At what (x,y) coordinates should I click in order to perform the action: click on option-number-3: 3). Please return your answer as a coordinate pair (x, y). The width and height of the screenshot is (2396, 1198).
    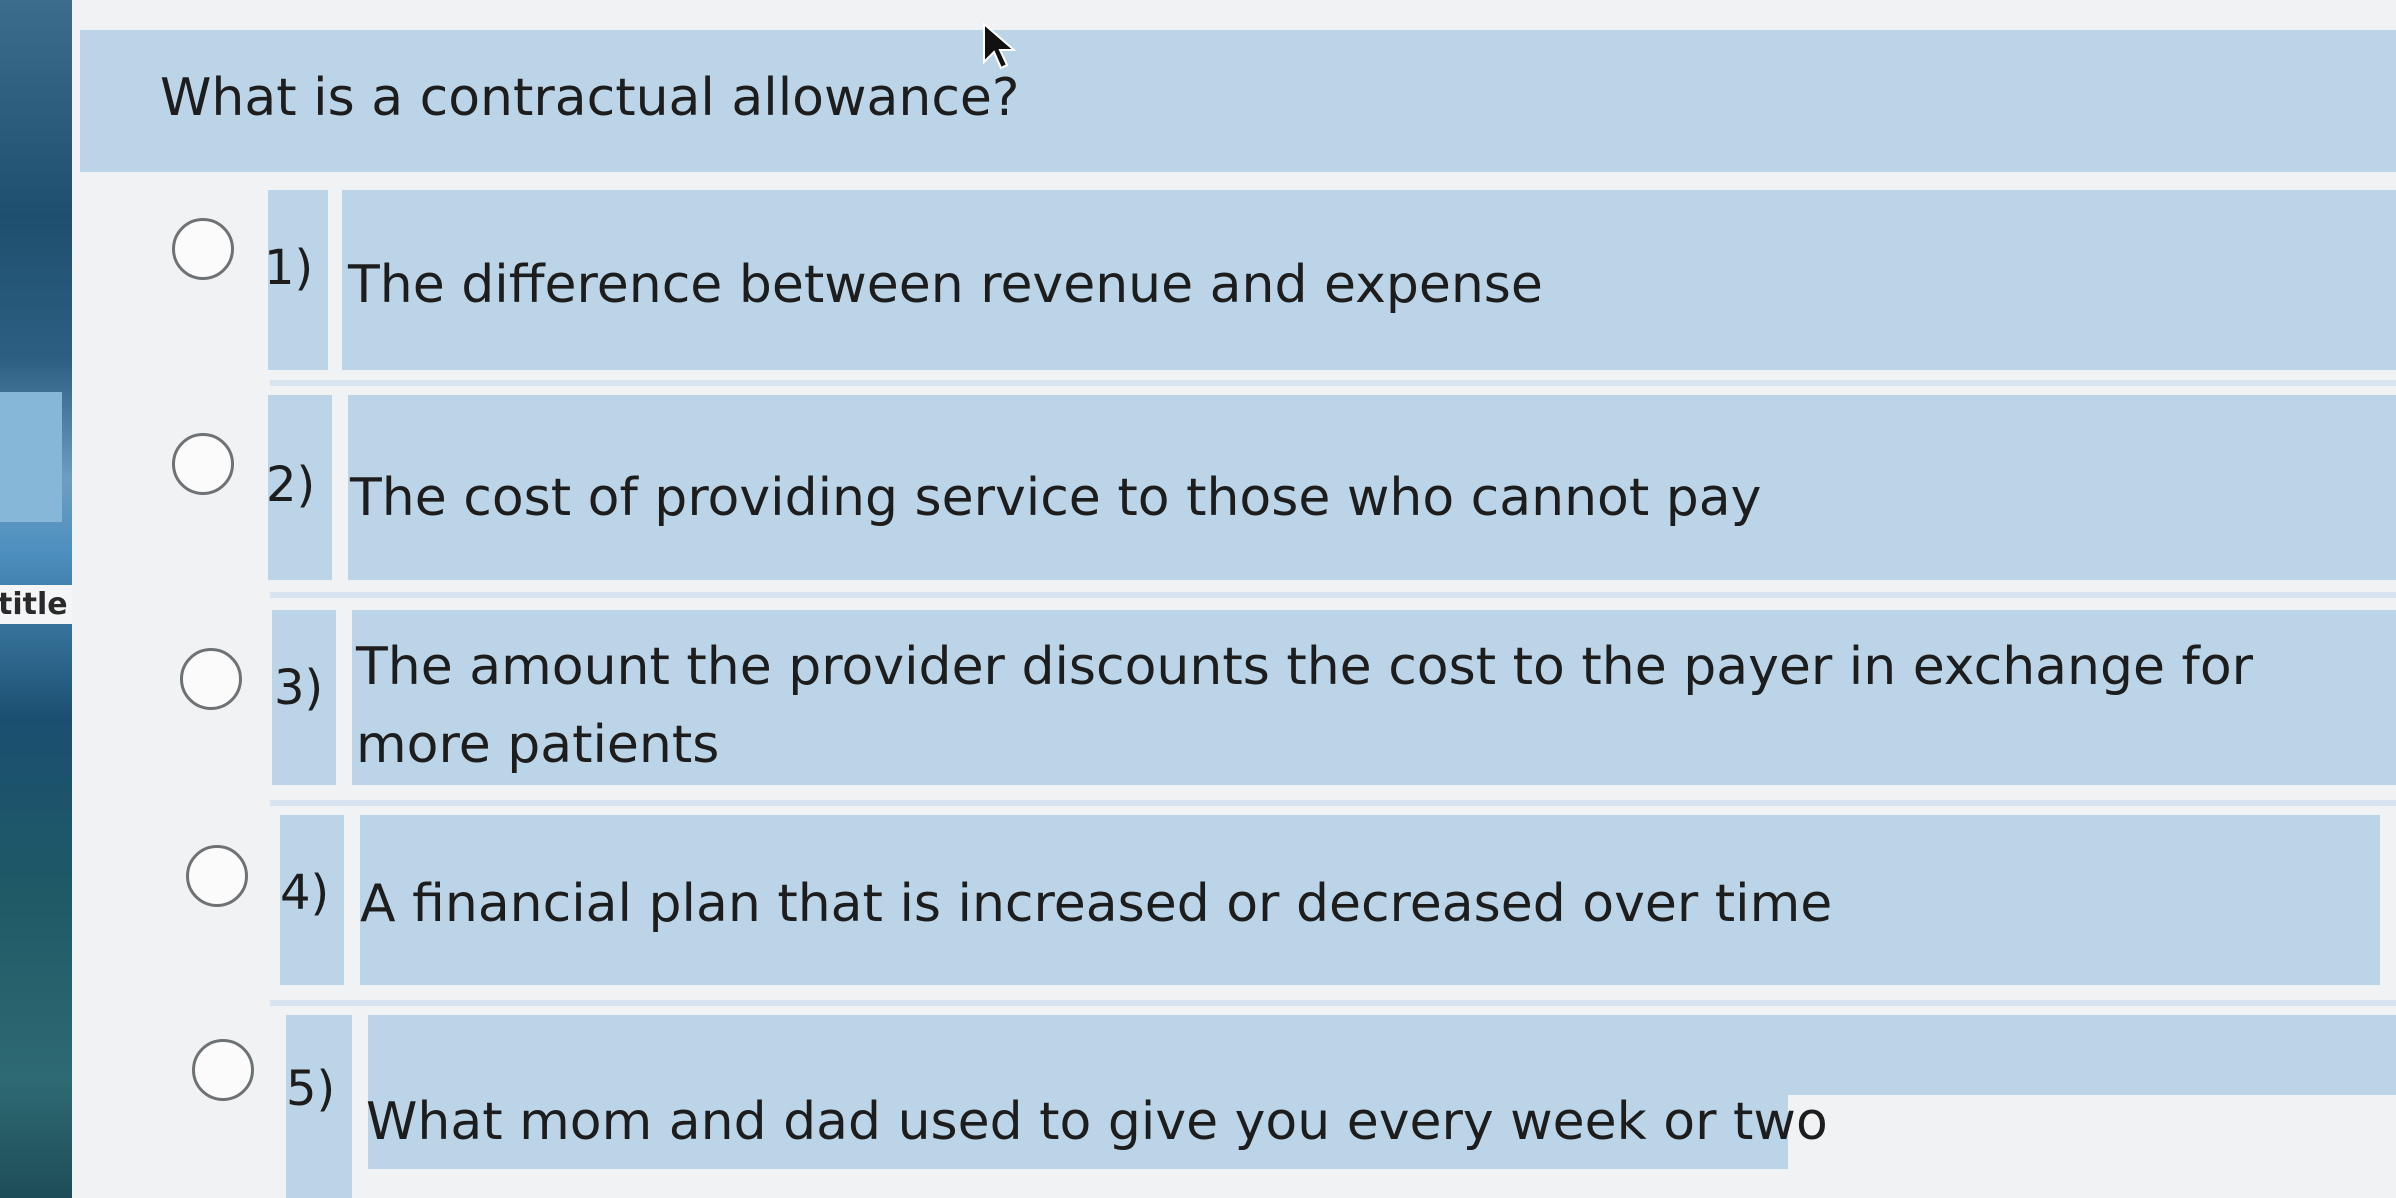
    Looking at the image, I should click on (299, 688).